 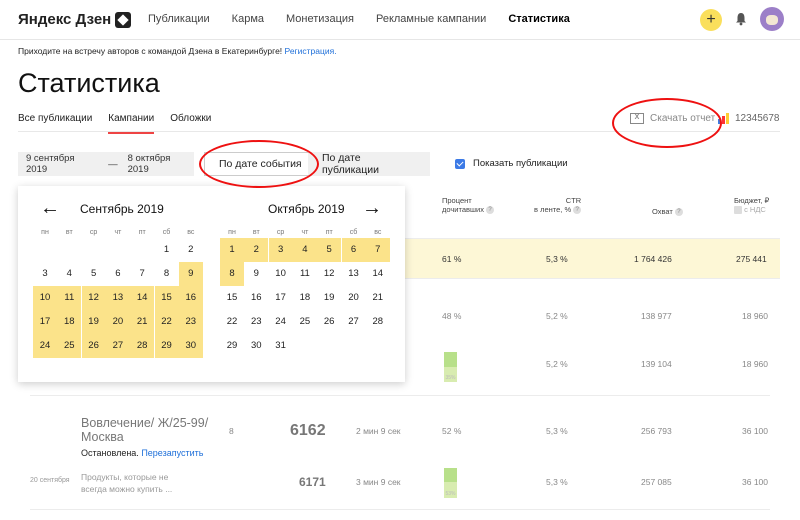 What do you see at coordinates (354, 274) in the screenshot?
I see `october-day: 13` at bounding box center [354, 274].